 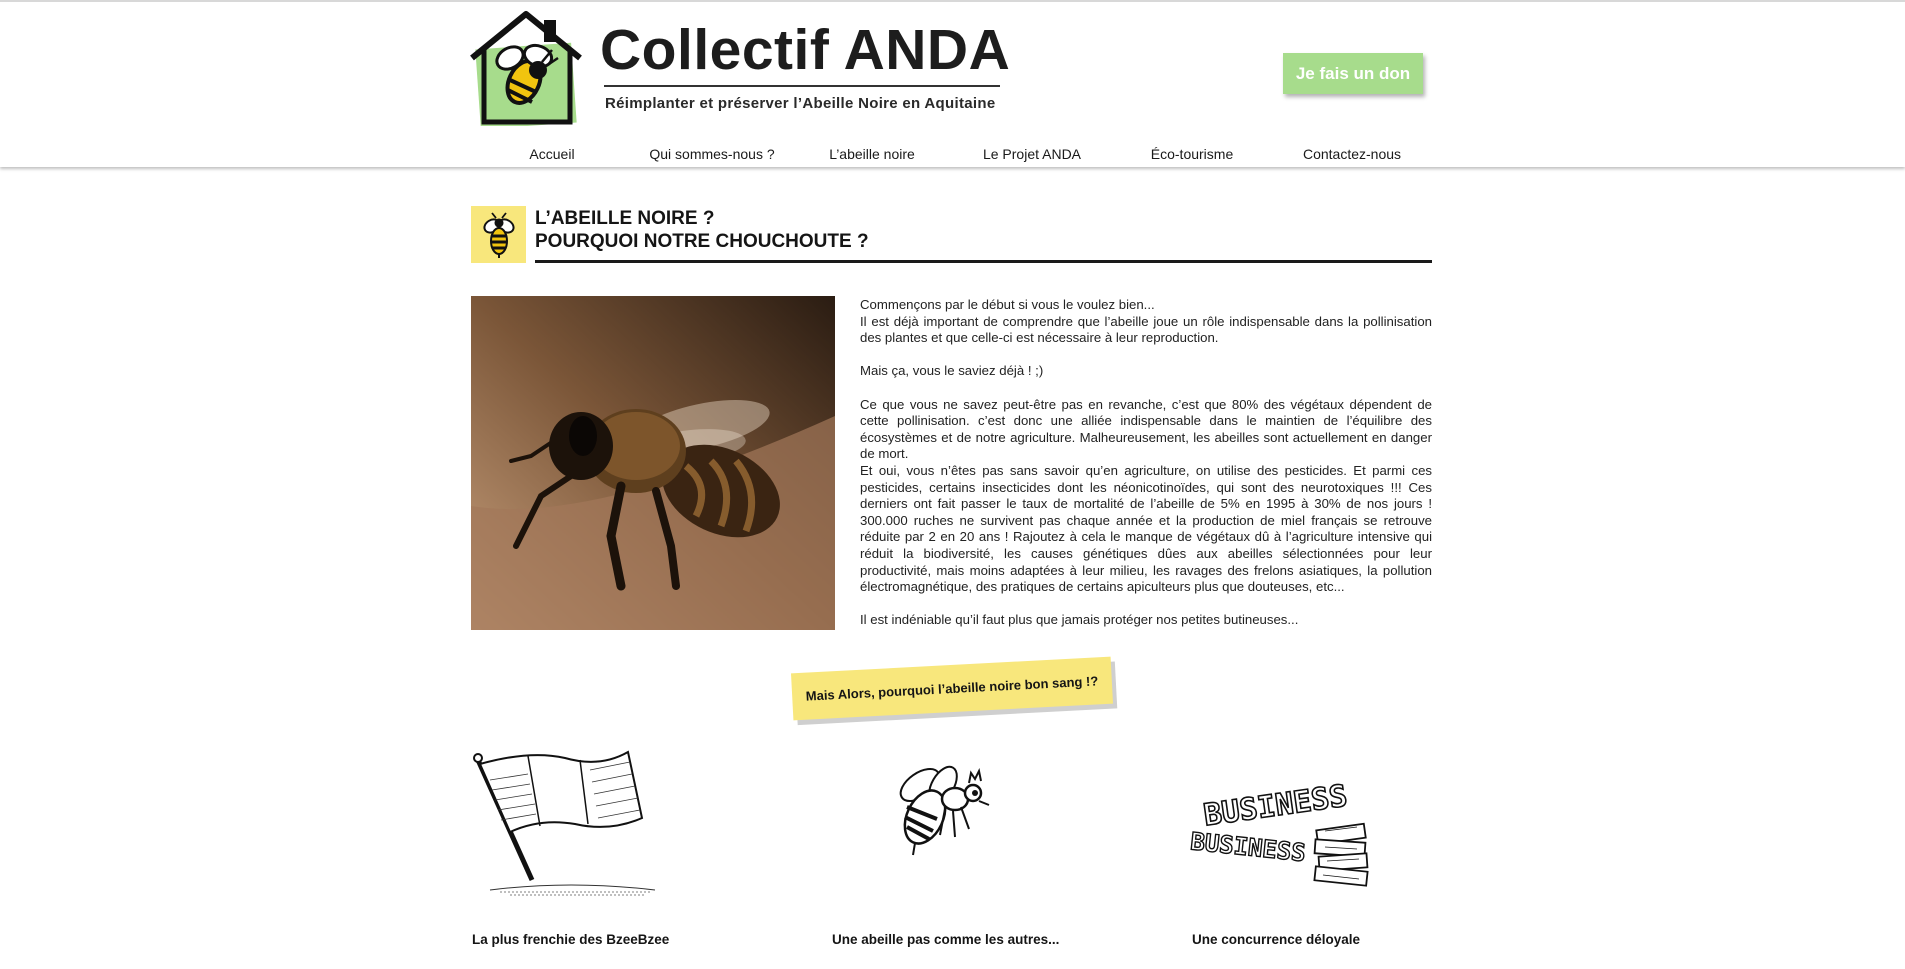 What do you see at coordinates (712, 156) in the screenshot?
I see `nav-item-qui-sommes-nous: Qui sommes-nous ?` at bounding box center [712, 156].